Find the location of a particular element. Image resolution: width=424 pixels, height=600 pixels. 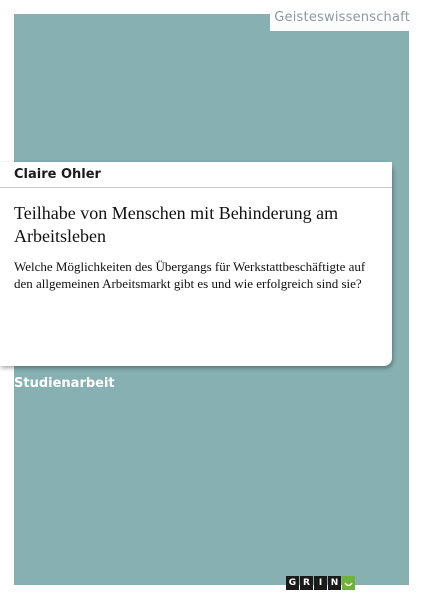

category-label: Geisteswissenschaft is located at coordinates (342, 17).